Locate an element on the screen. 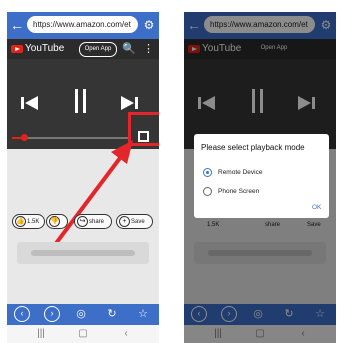 Image resolution: width=337 pixels, height=343 pixels. home-icon: ▢ is located at coordinates (83, 334).